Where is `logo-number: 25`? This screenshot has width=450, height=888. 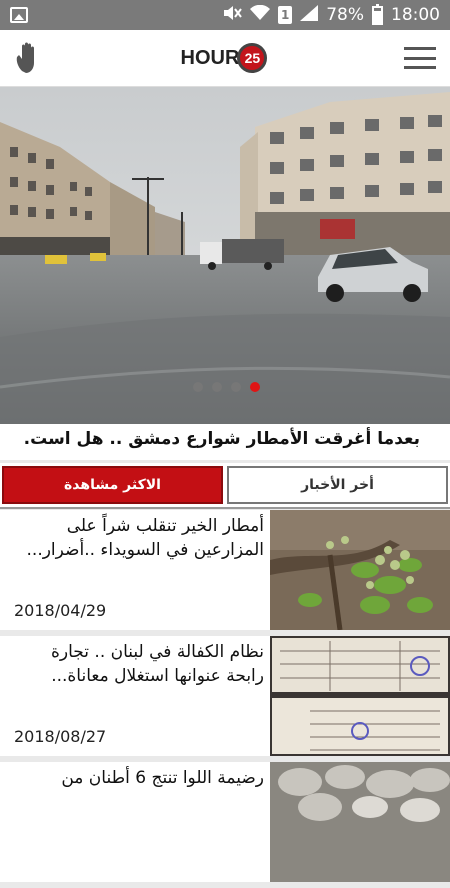 logo-number: 25 is located at coordinates (252, 58).